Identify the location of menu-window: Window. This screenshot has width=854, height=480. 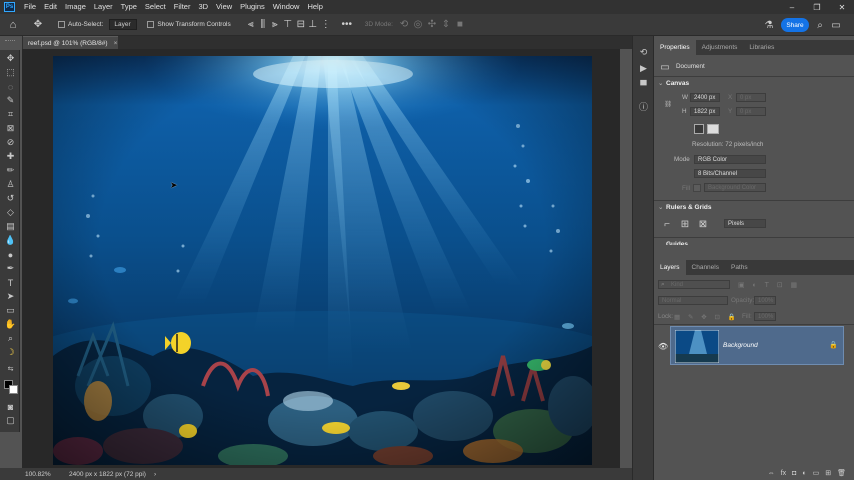
(286, 7).